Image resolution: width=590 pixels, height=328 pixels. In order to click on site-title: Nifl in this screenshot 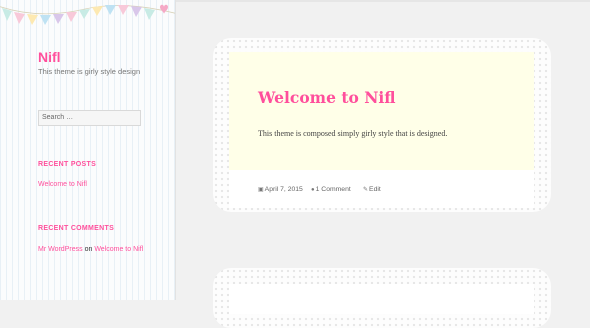, I will do `click(49, 57)`.